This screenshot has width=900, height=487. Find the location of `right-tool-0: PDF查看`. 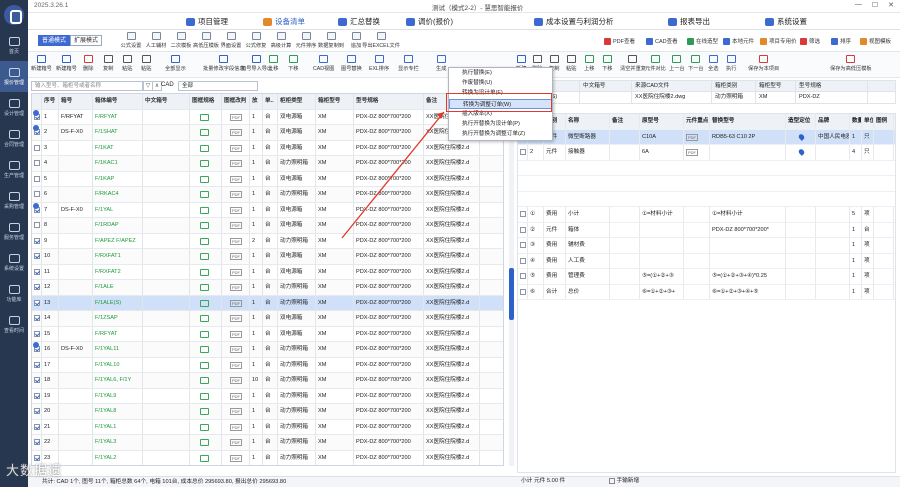

right-tool-0: PDF查看 is located at coordinates (619, 41).